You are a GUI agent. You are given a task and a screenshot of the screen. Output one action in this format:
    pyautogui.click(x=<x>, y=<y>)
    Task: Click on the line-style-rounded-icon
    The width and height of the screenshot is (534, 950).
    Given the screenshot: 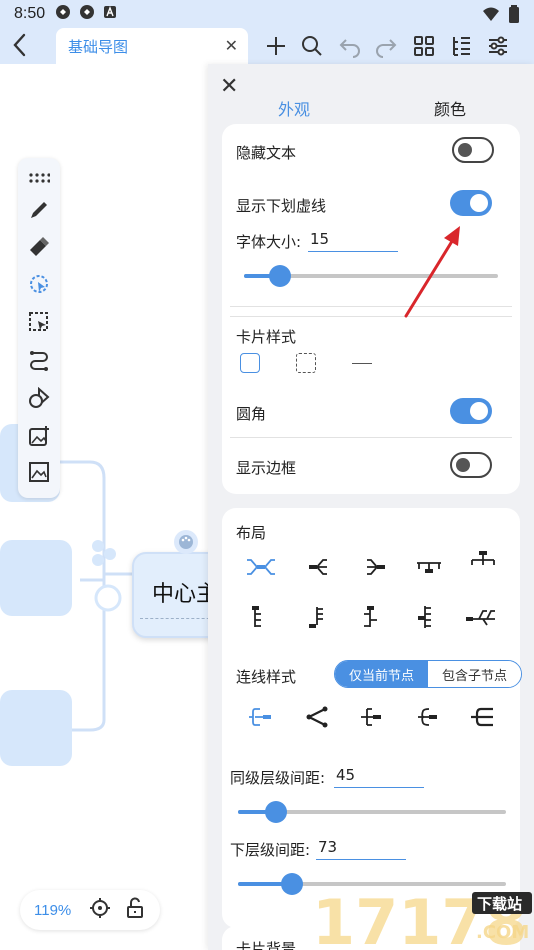 What is the action you would take?
    pyautogui.click(x=261, y=717)
    